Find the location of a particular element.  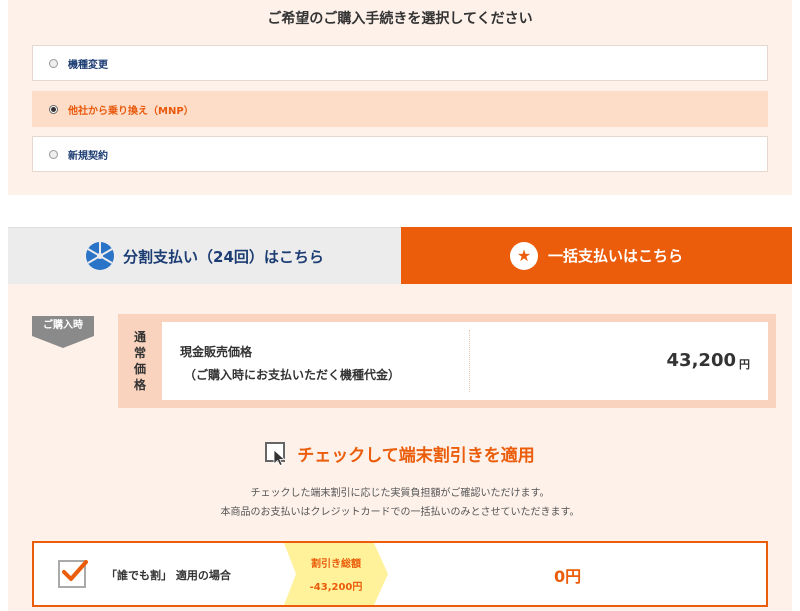

cash-price-label: 現金販売価格 is located at coordinates (216, 352).